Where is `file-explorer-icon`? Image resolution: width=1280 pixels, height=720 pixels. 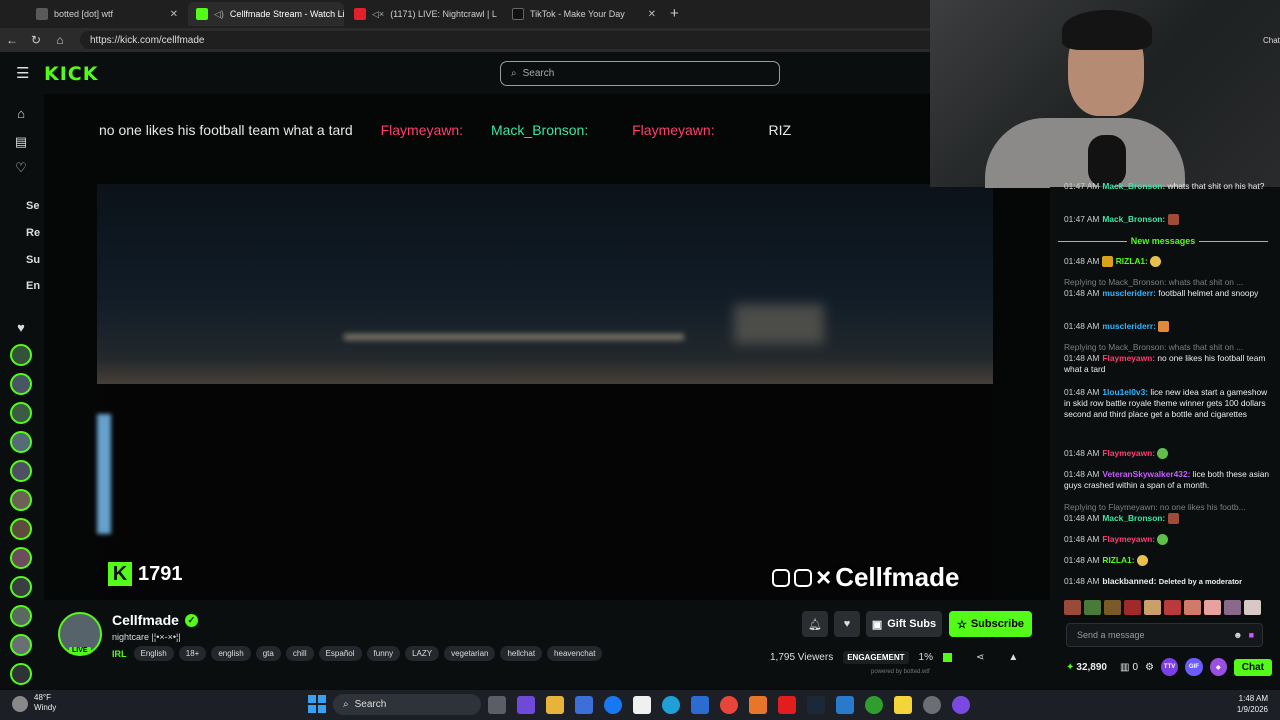 file-explorer-icon is located at coordinates (555, 705).